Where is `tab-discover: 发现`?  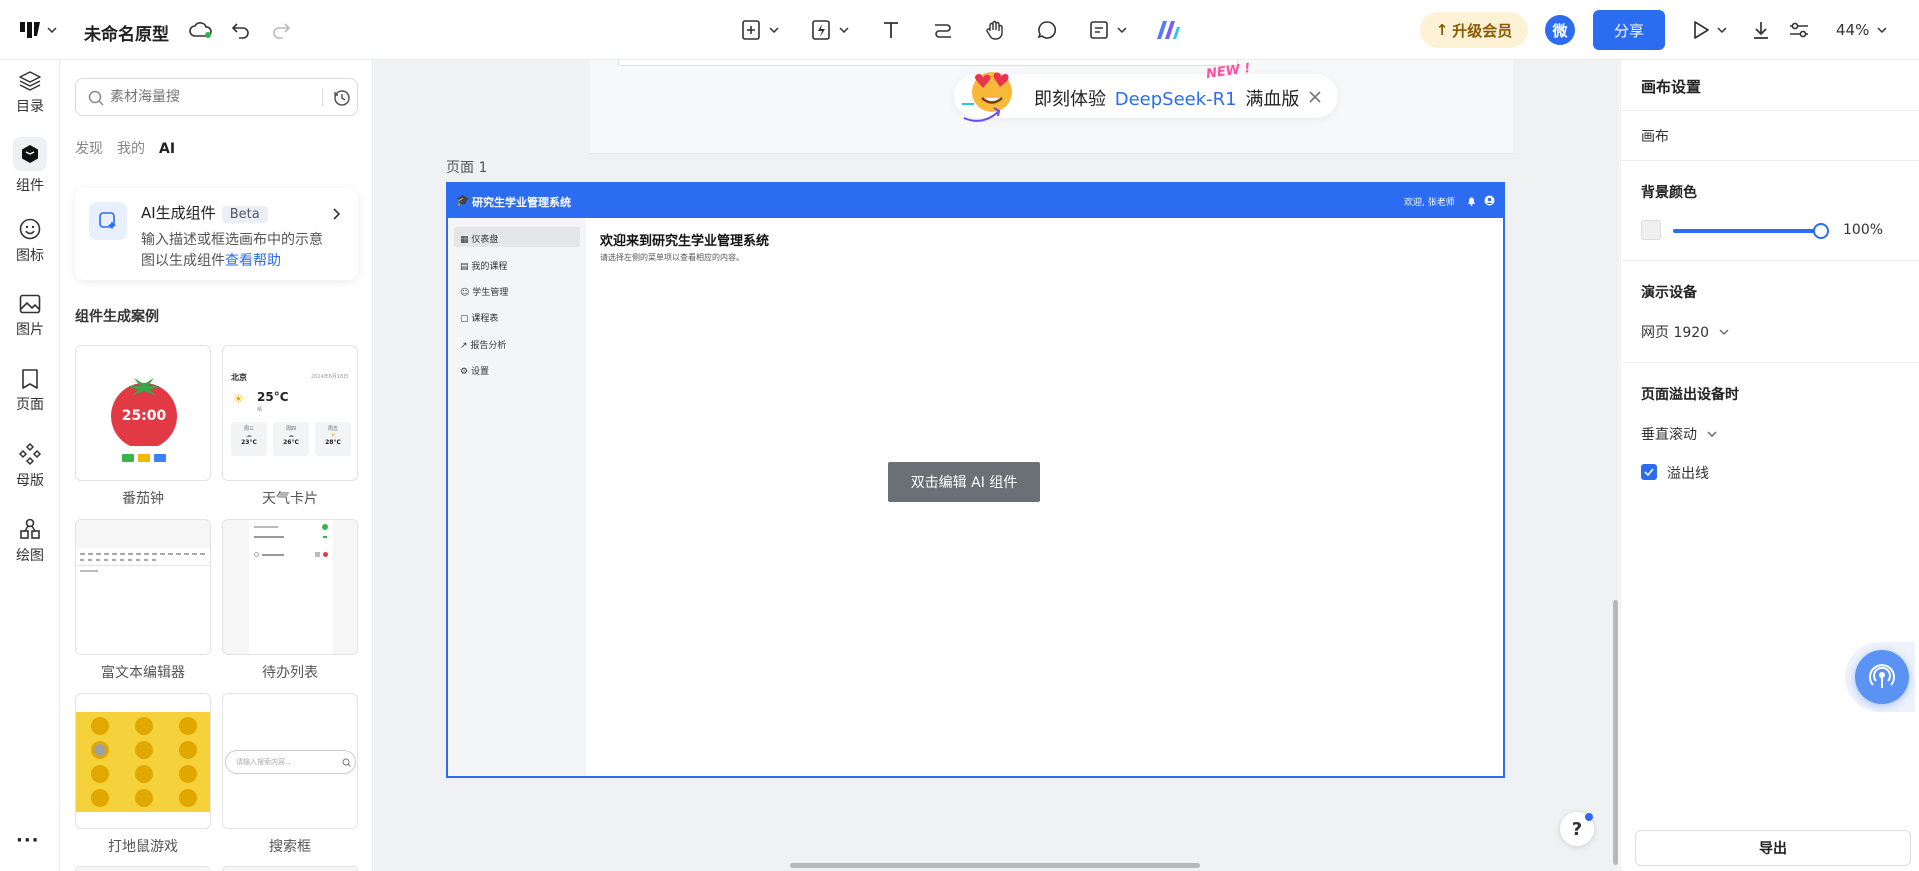
tab-discover: 发现 is located at coordinates (89, 149).